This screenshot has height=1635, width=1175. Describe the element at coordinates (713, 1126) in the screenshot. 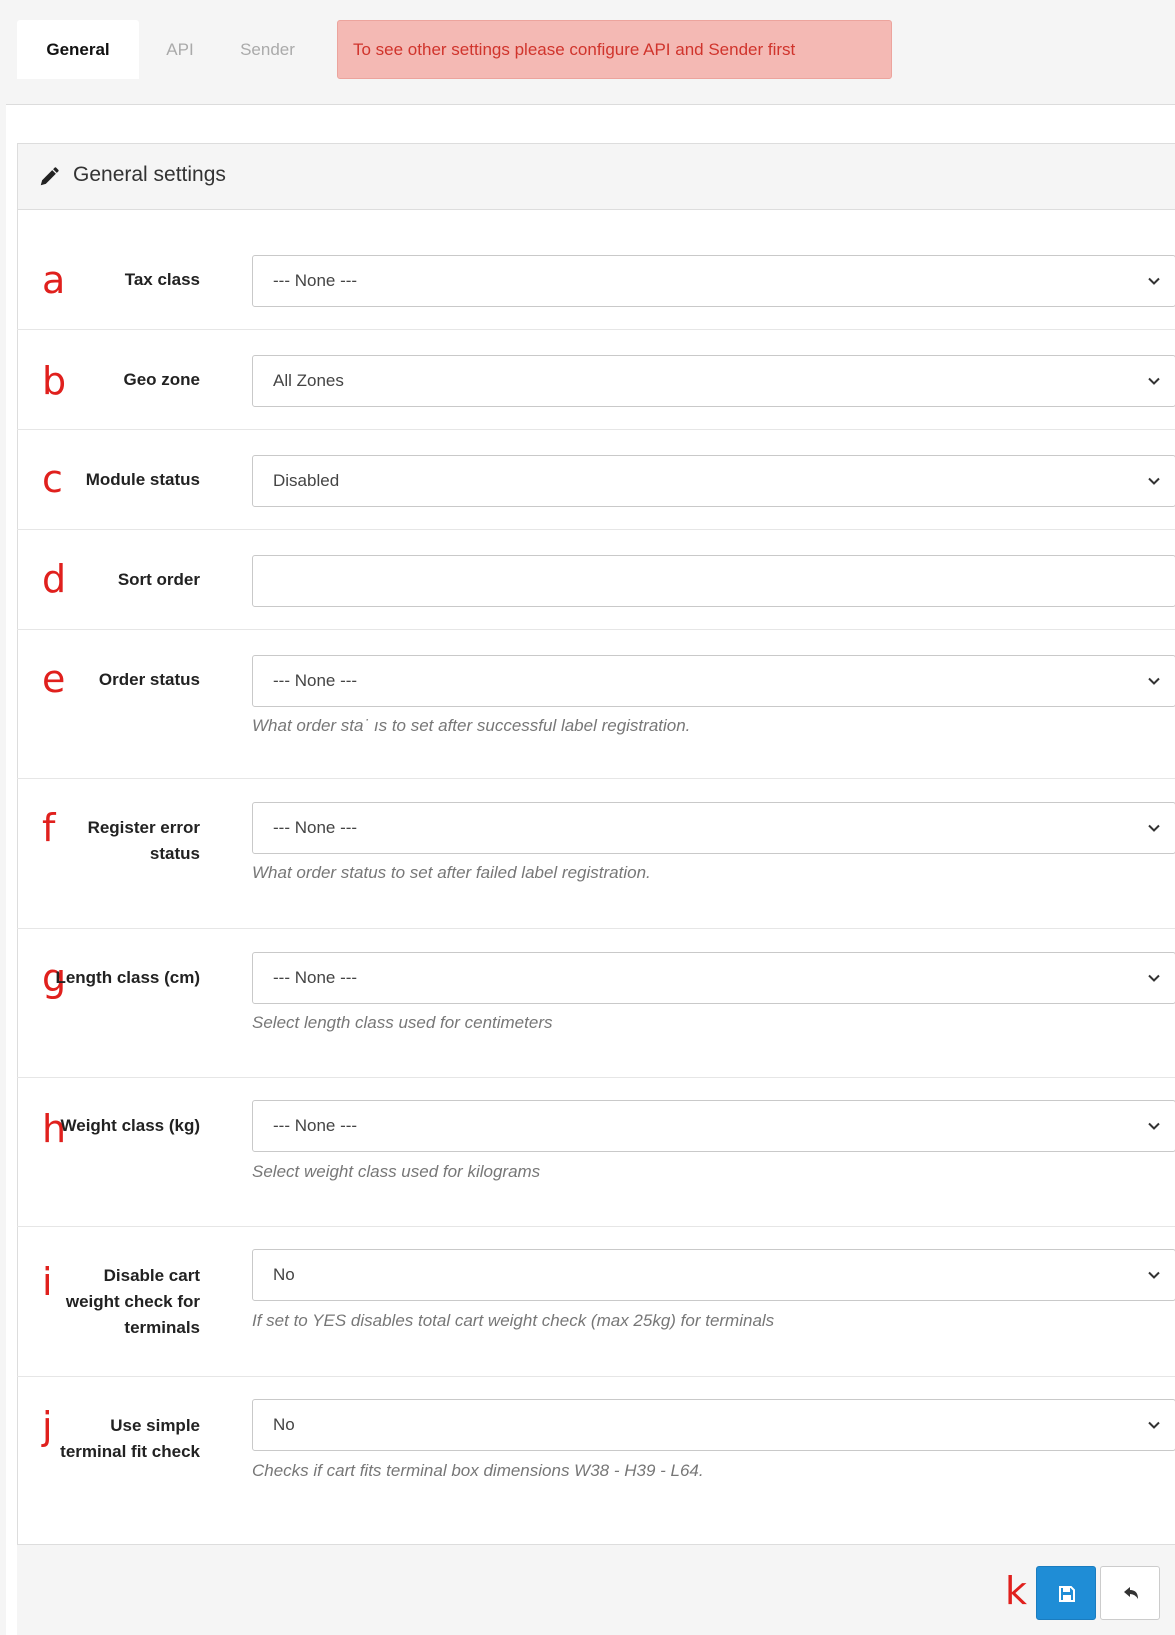

I see `weight-class-select: --- None ---` at that location.